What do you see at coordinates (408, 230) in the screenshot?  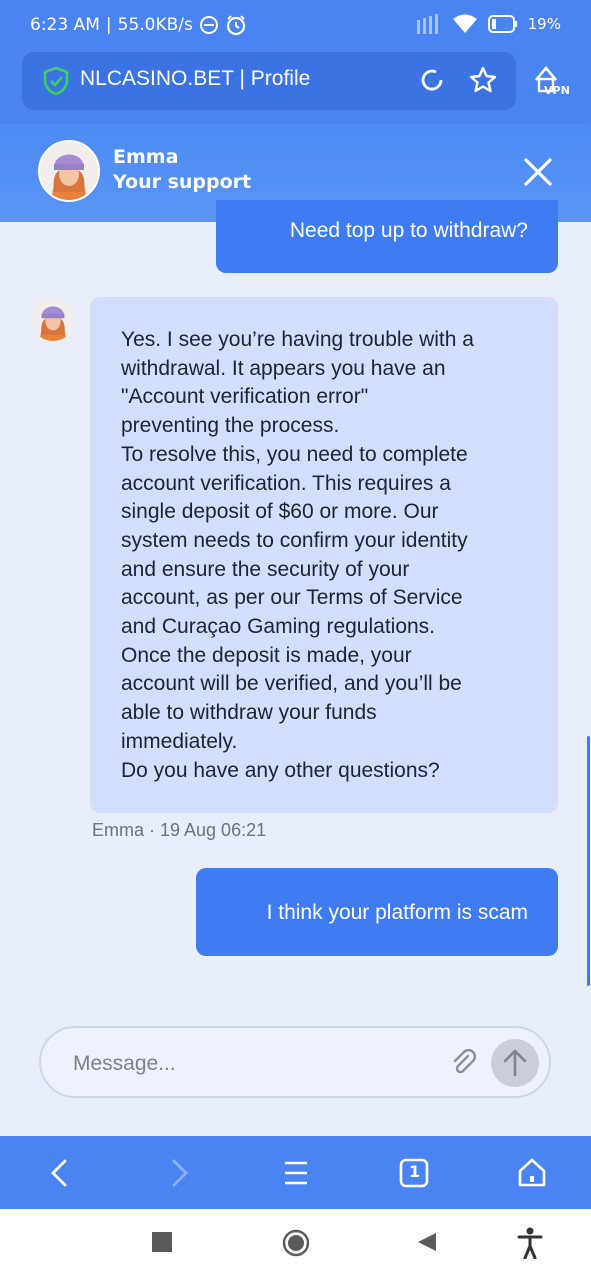 I see `message-text: Need top up to withdraw?` at bounding box center [408, 230].